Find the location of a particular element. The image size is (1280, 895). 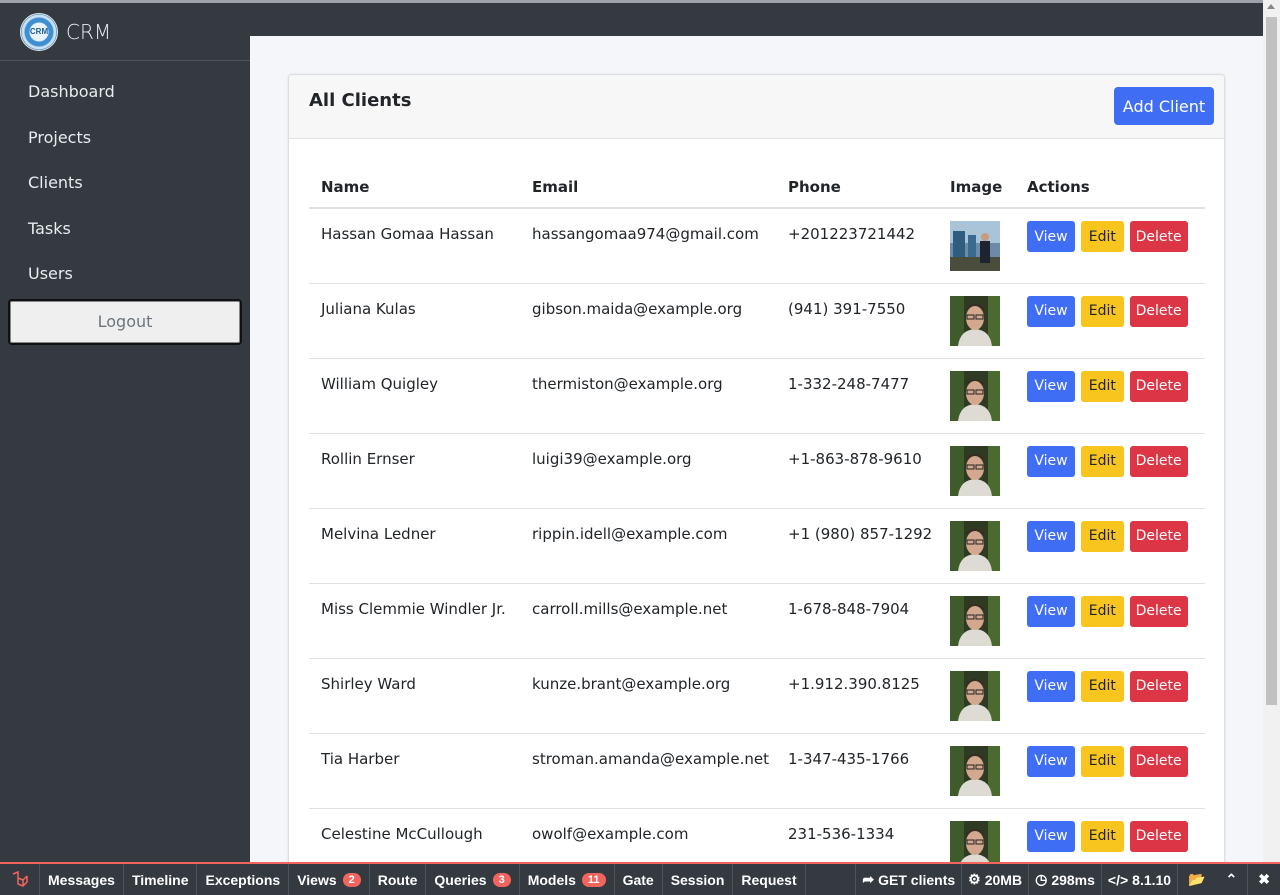

client-name: Tia Harber is located at coordinates (414, 771).